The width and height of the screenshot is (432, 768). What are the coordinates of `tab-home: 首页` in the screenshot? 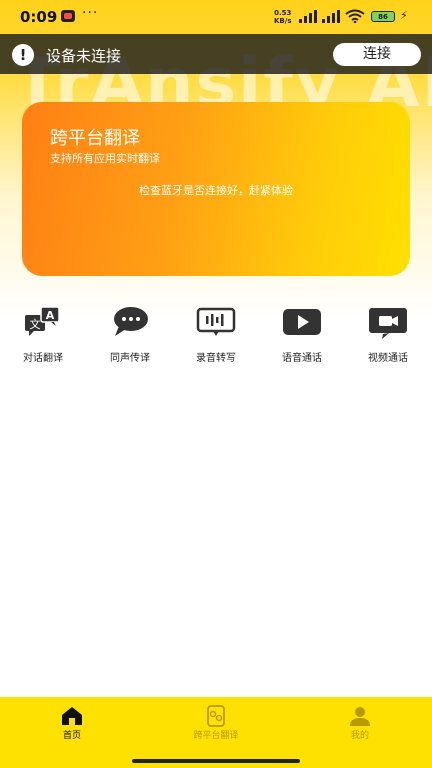 It's located at (72, 722).